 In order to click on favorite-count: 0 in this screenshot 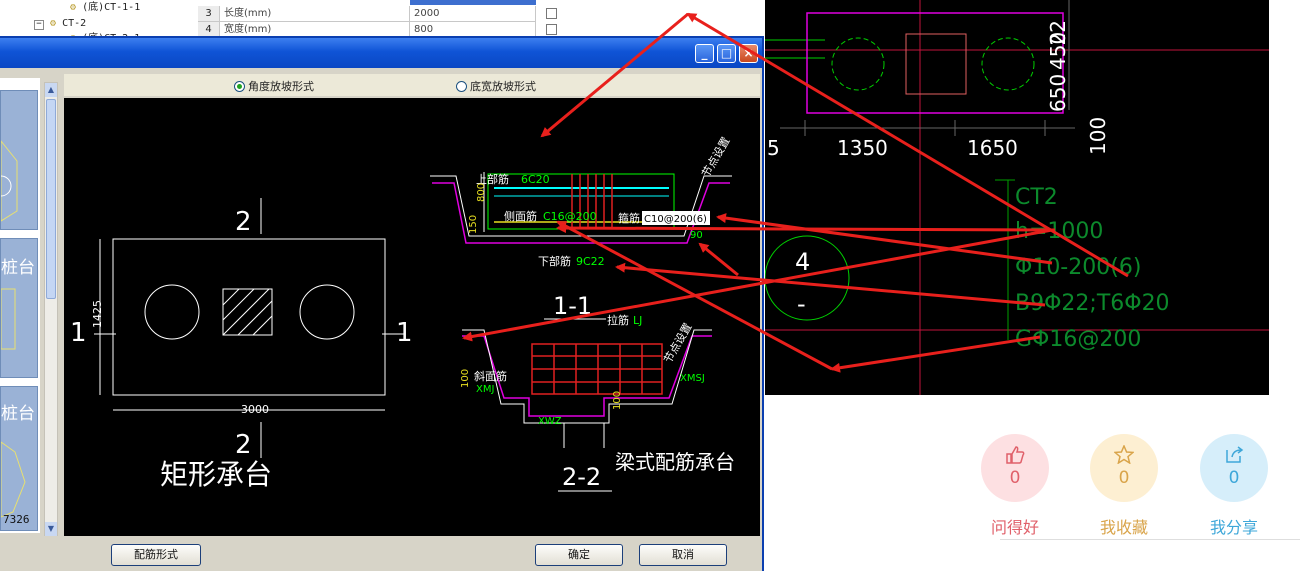, I will do `click(1124, 478)`.